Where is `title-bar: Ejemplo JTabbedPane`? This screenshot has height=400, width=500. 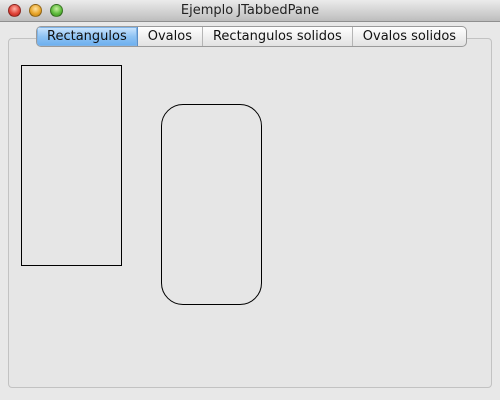
title-bar: Ejemplo JTabbedPane is located at coordinates (250, 11).